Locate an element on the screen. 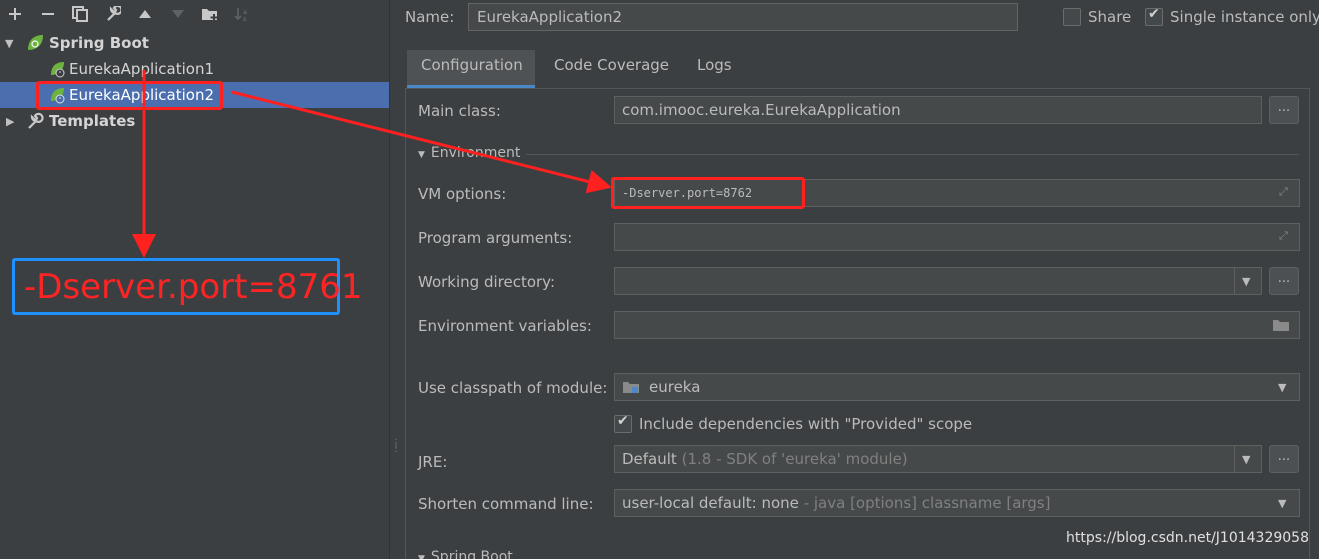  spring-boot-app-icon is located at coordinates (57, 69).